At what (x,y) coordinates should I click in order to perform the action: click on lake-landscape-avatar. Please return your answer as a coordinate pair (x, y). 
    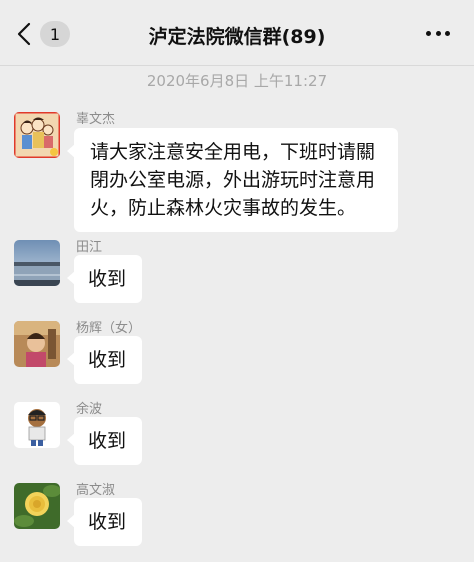
    Looking at the image, I should click on (37, 263).